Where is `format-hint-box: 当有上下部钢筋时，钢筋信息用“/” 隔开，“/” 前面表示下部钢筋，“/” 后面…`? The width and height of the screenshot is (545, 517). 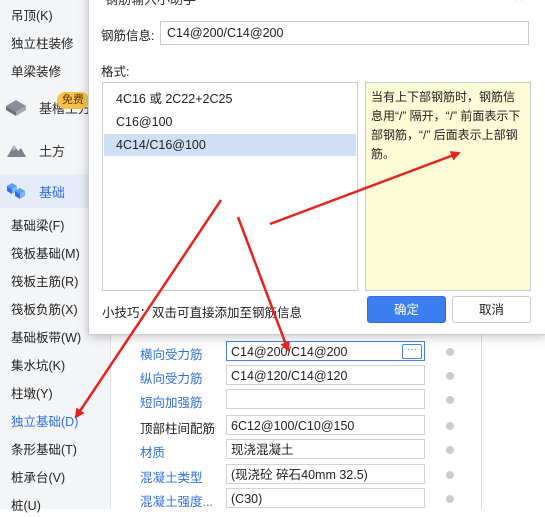
format-hint-box: 当有上下部钢筋时，钢筋信息用“/” 隔开，“/” 前面表示下部钢筋，“/” 后面… is located at coordinates (448, 186).